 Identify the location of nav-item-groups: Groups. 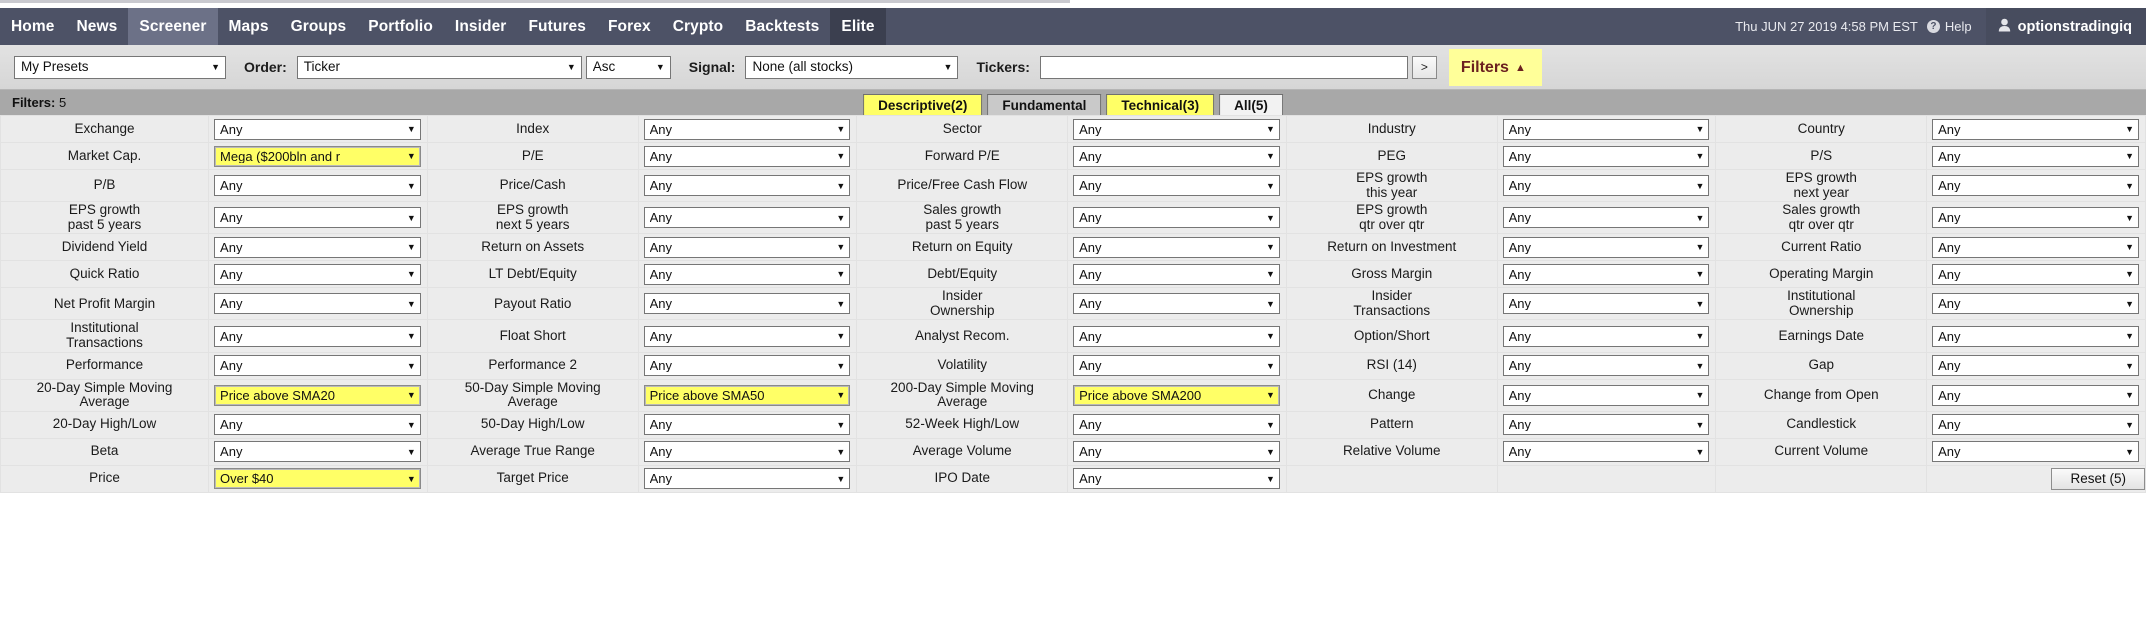
(319, 26).